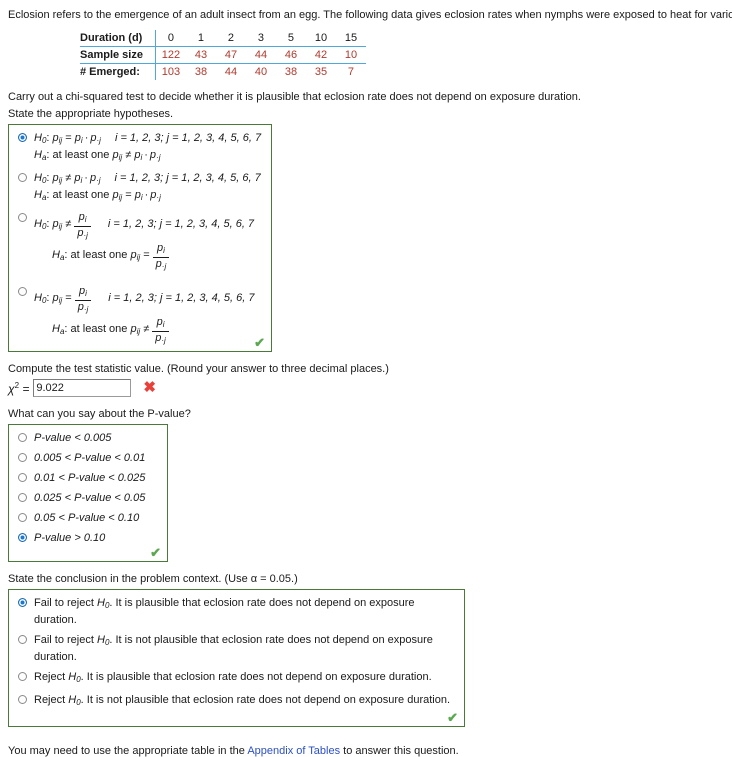 This screenshot has height=757, width=732. I want to click on hypo-3-null-rel: ≠, so click(68, 224).